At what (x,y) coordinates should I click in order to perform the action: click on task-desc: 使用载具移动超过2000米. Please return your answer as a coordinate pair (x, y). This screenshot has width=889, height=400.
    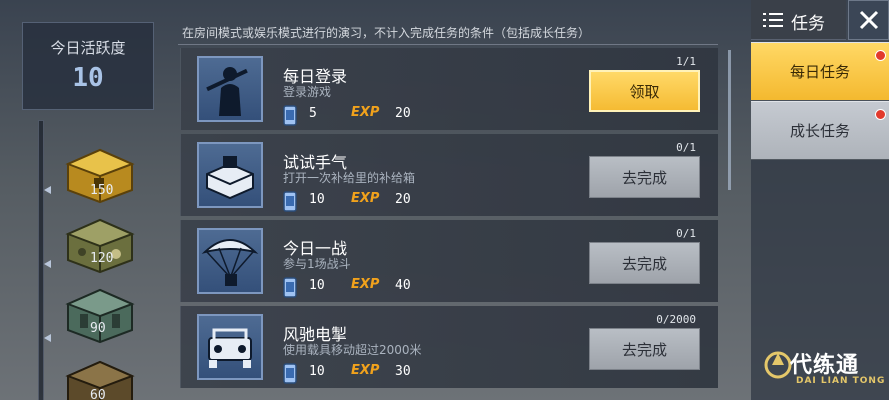
    Looking at the image, I should click on (352, 350).